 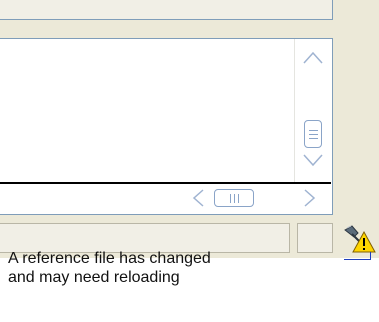 I want to click on scroll-down-icon, so click(x=313, y=160).